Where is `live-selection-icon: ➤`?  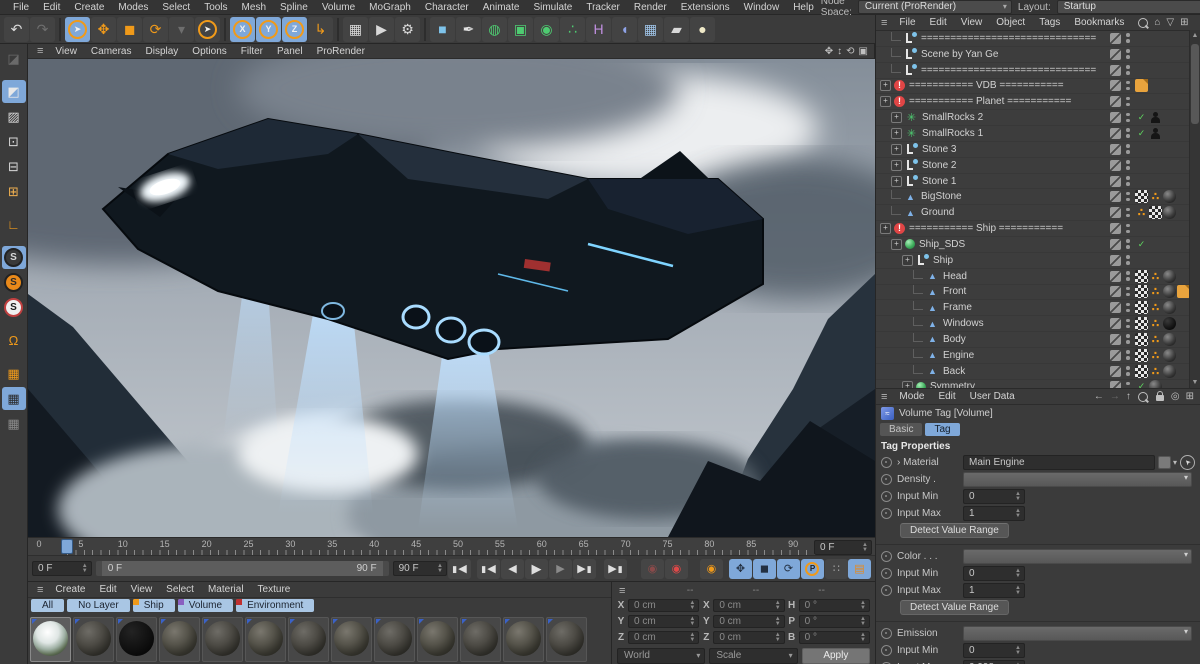
live-selection-icon: ➤ is located at coordinates (77, 29).